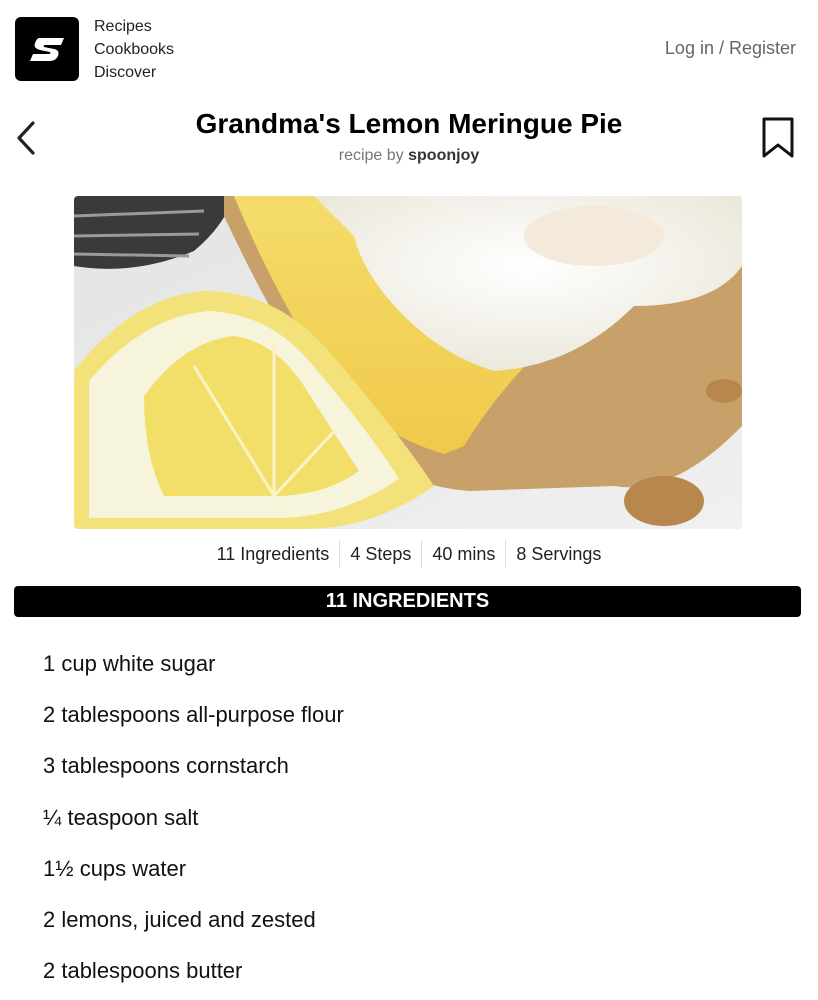 The width and height of the screenshot is (818, 1000). What do you see at coordinates (443, 155) in the screenshot?
I see `author-link: spoonjoy` at bounding box center [443, 155].